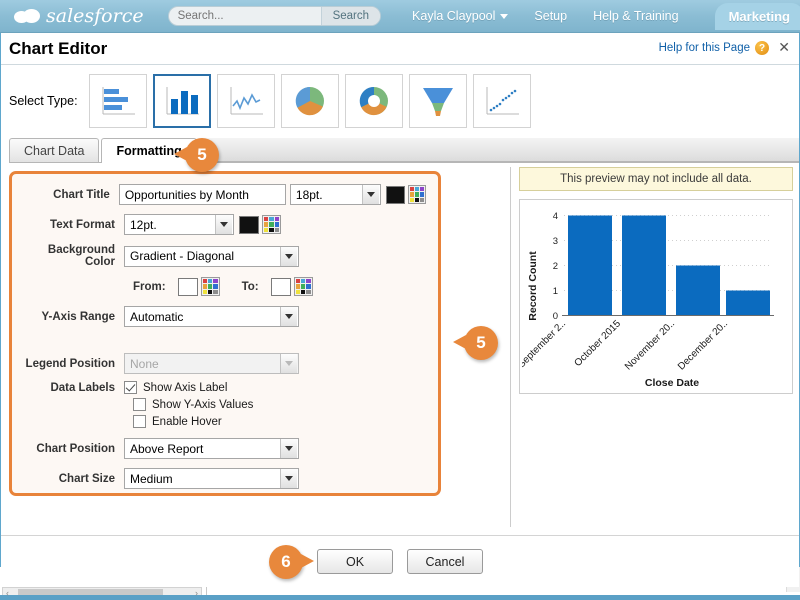 This screenshot has height=600, width=800. I want to click on nav-item-help-training: Help & Training, so click(635, 16).